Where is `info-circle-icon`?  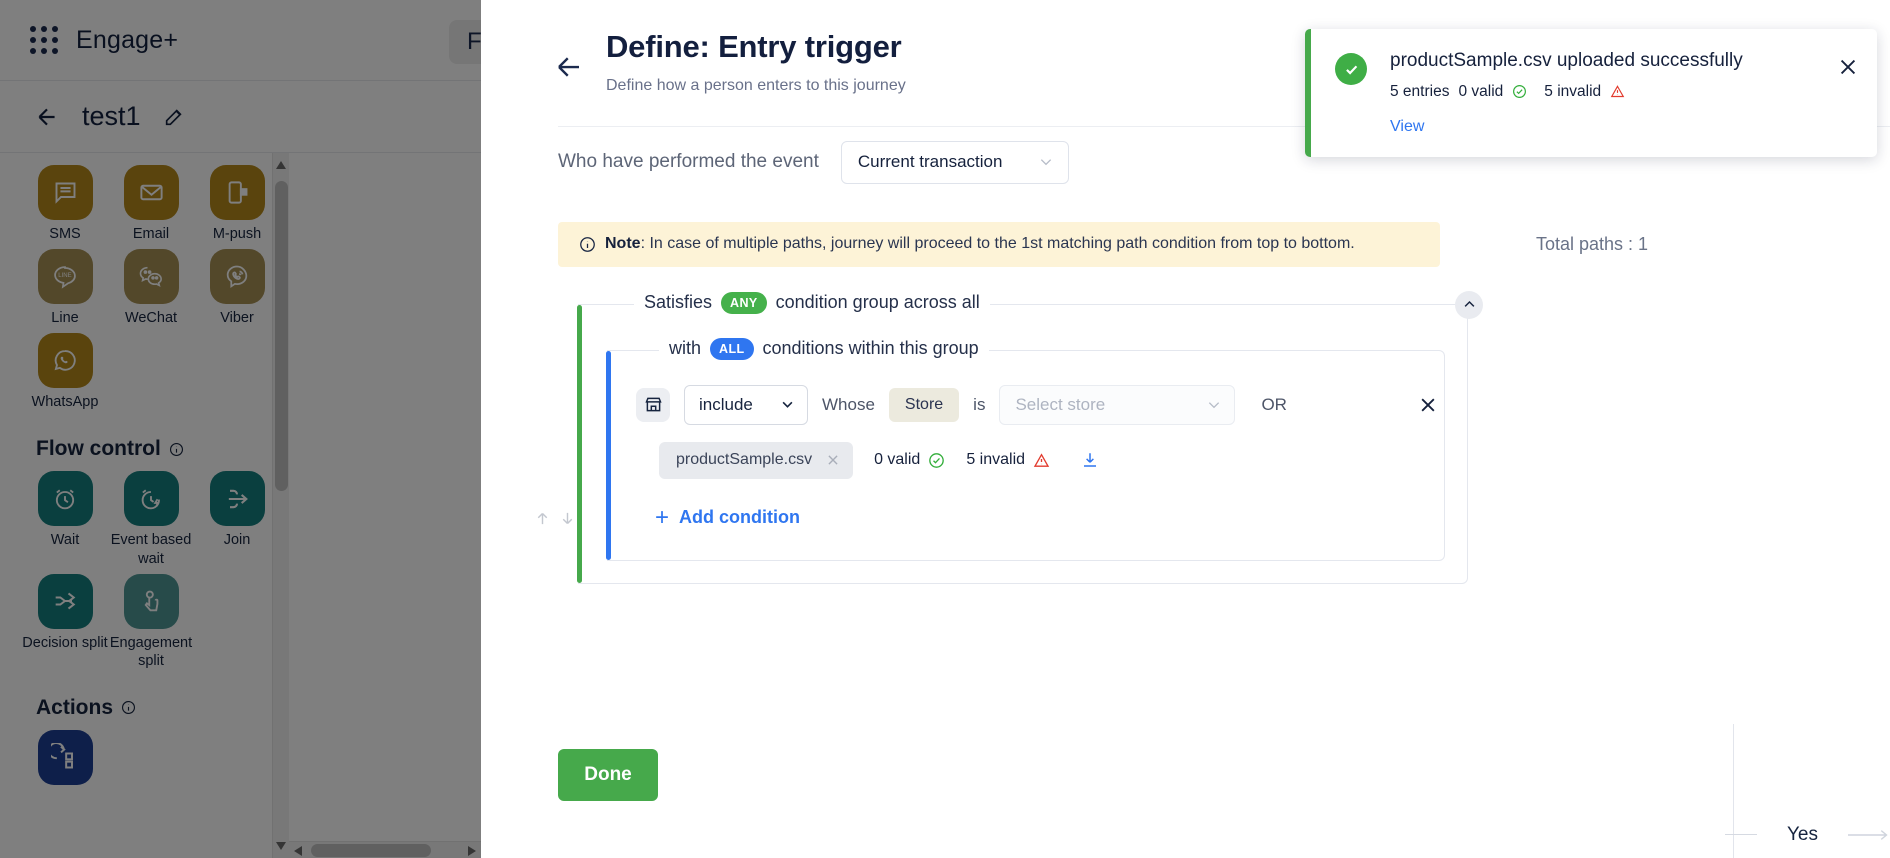 info-circle-icon is located at coordinates (587, 244).